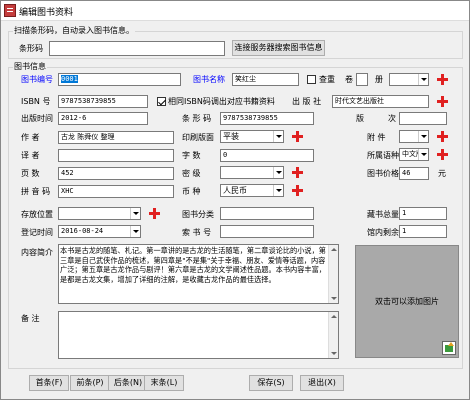 The image size is (470, 400). What do you see at coordinates (383, 155) in the screenshot?
I see `language-label: 所属语种` at bounding box center [383, 155].